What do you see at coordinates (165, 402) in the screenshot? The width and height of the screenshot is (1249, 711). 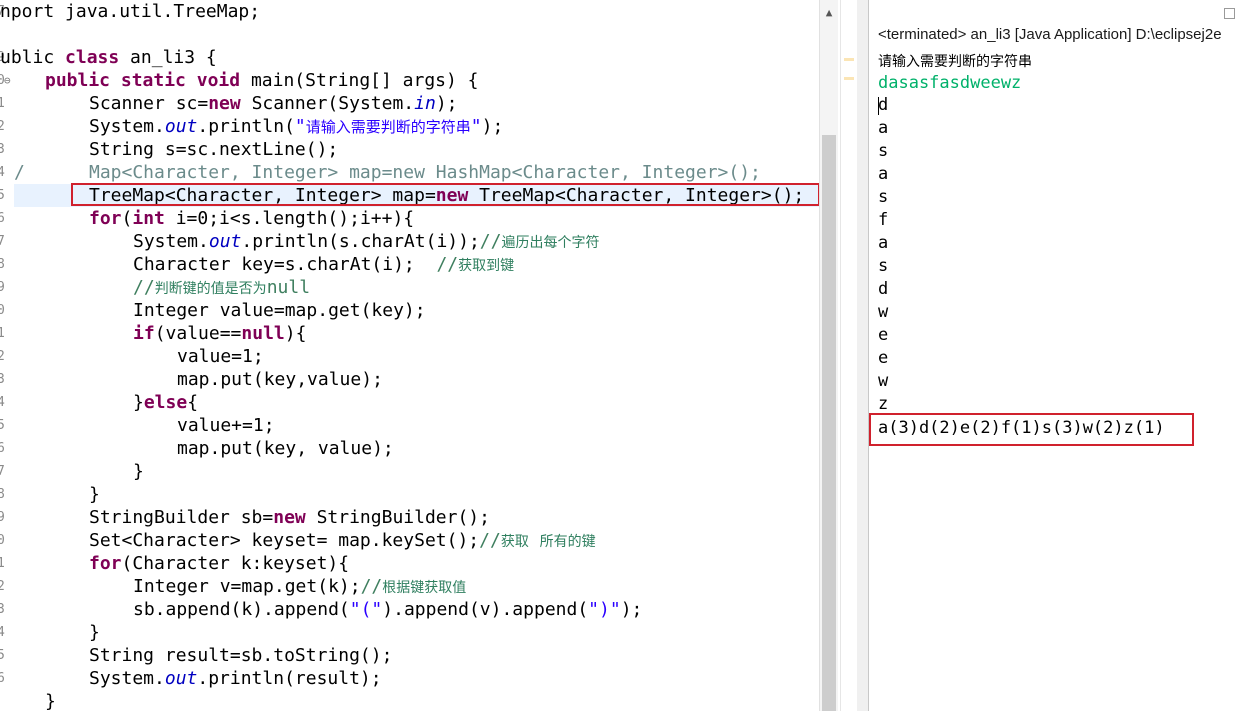 I see `code-line: }else{` at bounding box center [165, 402].